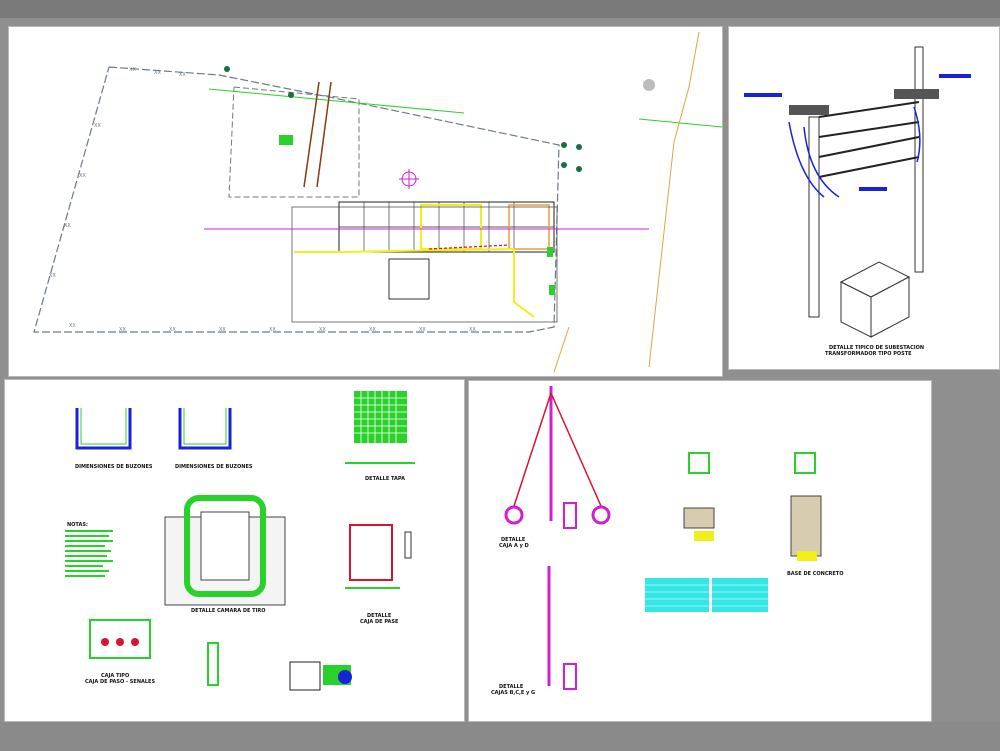 Image resolution: width=1000 pixels, height=751 pixels. Describe the element at coordinates (868, 354) in the screenshot. I see `iso-subtitle: TRANSFORMADOR TIPO POSTE` at that location.